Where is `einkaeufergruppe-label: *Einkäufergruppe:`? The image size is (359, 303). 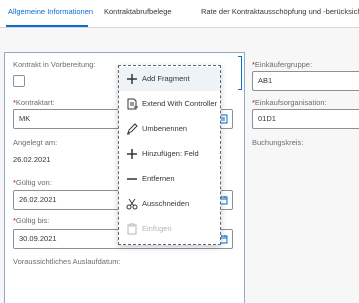
einkaeufergruppe-label: *Einkäufergruppe: is located at coordinates (282, 64).